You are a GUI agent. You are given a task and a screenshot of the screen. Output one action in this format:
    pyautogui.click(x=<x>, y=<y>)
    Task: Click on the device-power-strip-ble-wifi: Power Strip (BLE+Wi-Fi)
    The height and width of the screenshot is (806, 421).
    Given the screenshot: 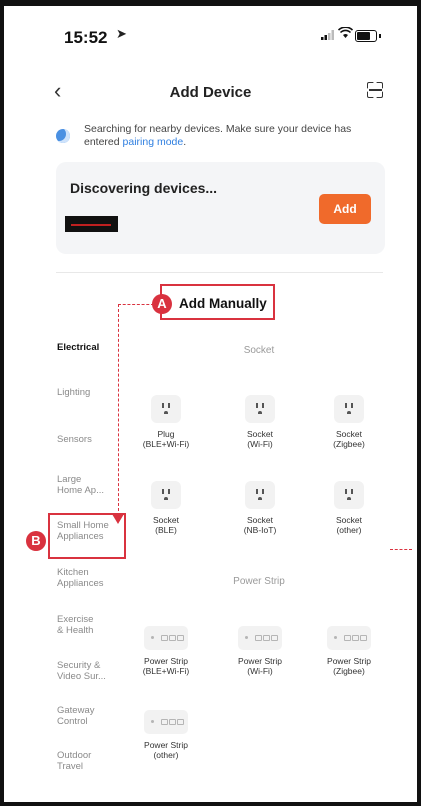 What is the action you would take?
    pyautogui.click(x=166, y=651)
    